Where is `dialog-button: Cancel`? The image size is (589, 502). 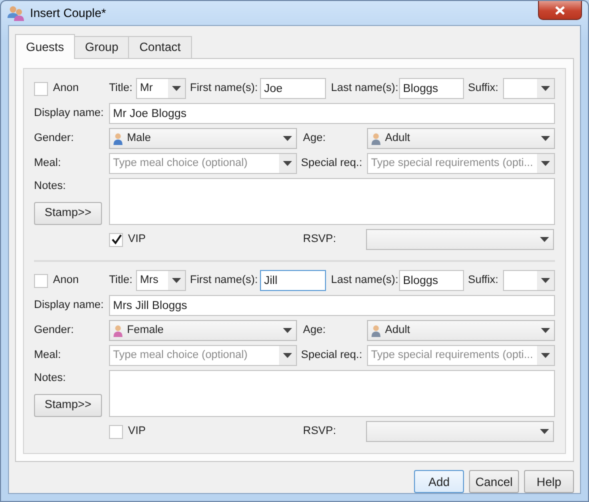
dialog-button: Cancel is located at coordinates (494, 481).